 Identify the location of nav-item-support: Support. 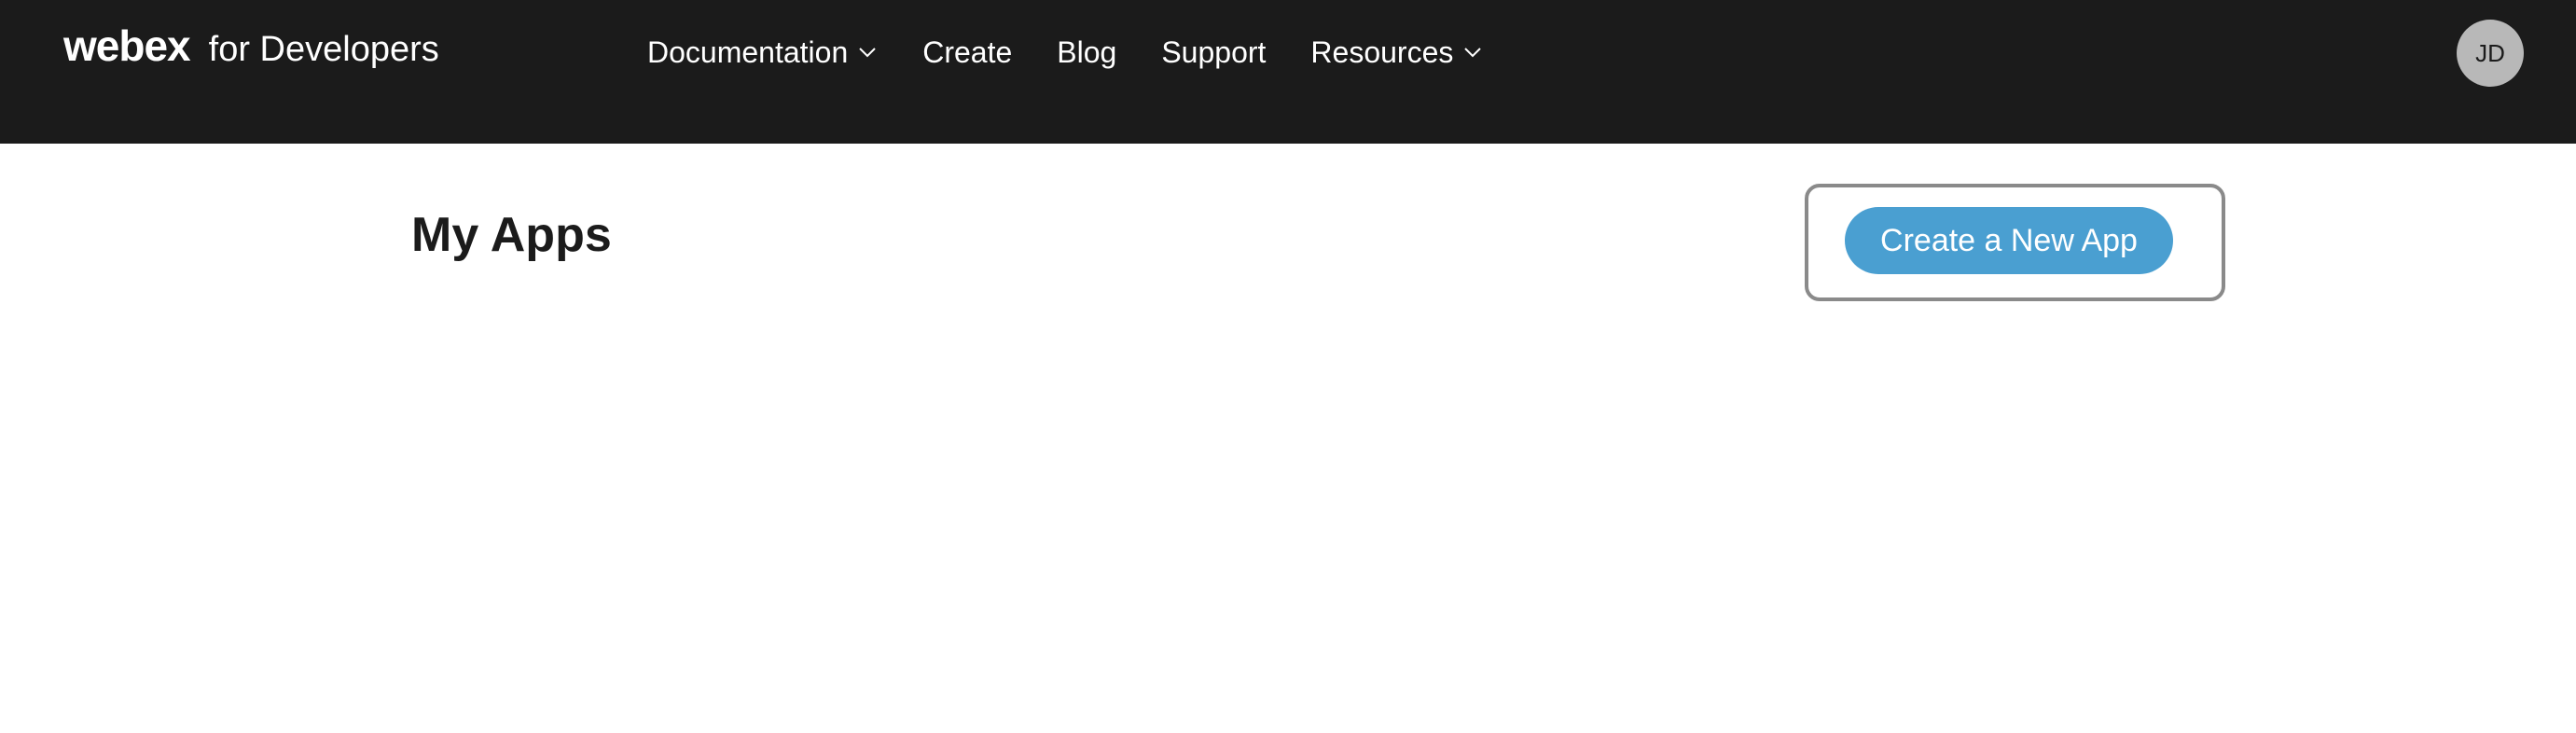
(1213, 52).